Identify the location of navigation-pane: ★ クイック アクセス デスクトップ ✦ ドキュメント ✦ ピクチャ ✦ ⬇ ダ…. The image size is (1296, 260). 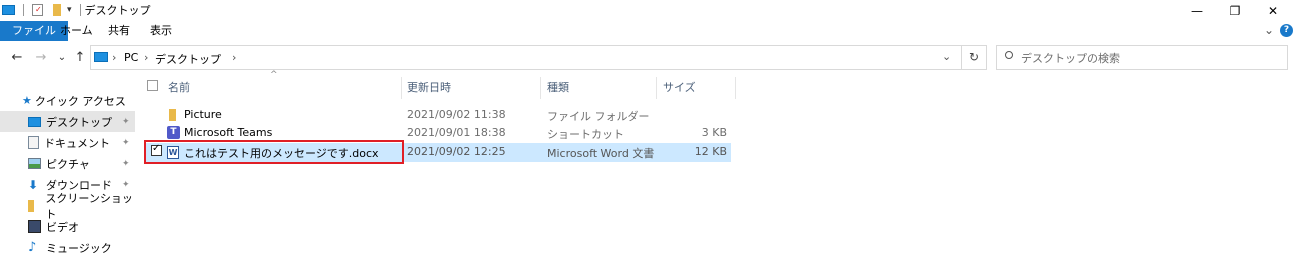
(68, 175).